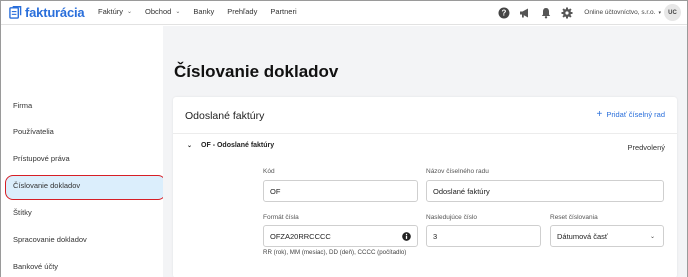 Image resolution: width=688 pixels, height=277 pixels. Describe the element at coordinates (22, 212) in the screenshot. I see `sidebar-item-stitky: Štítky` at that location.